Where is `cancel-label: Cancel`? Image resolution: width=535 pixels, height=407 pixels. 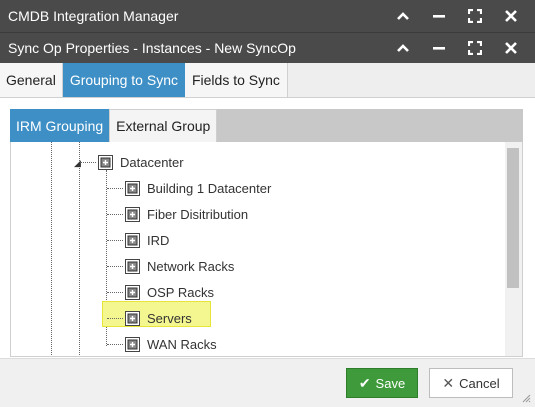 cancel-label: Cancel is located at coordinates (479, 383).